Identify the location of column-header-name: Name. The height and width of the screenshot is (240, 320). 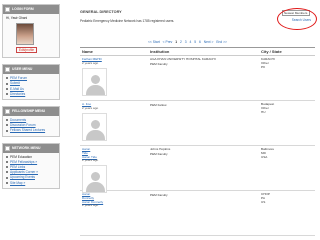
(87, 51).